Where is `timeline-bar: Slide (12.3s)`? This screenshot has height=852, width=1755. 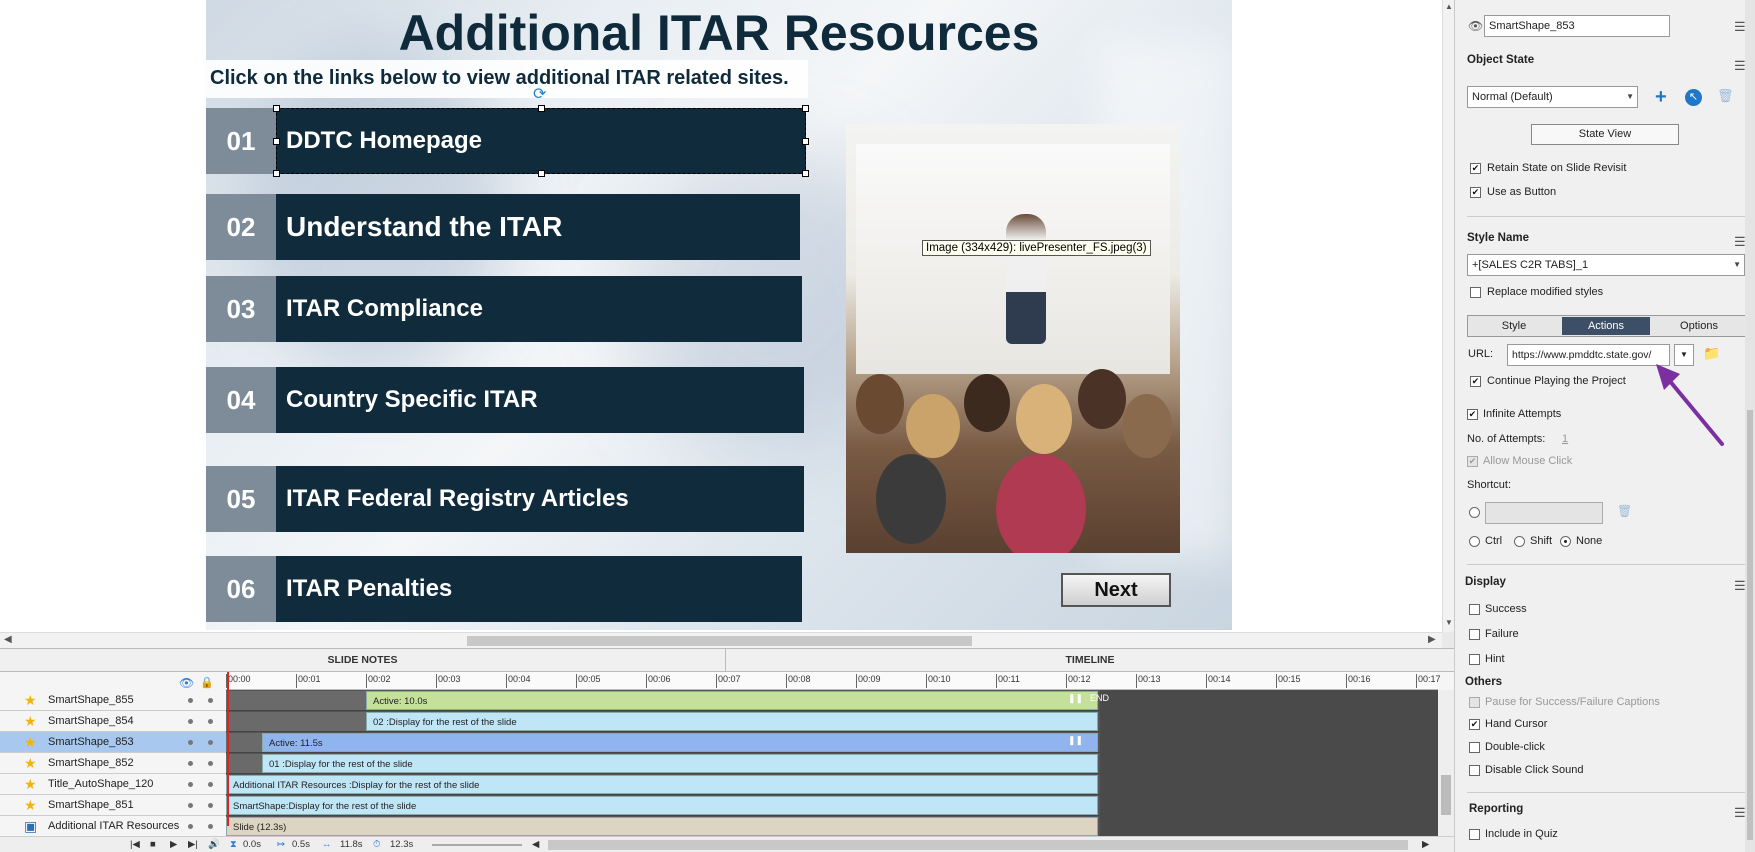 timeline-bar: Slide (12.3s) is located at coordinates (662, 826).